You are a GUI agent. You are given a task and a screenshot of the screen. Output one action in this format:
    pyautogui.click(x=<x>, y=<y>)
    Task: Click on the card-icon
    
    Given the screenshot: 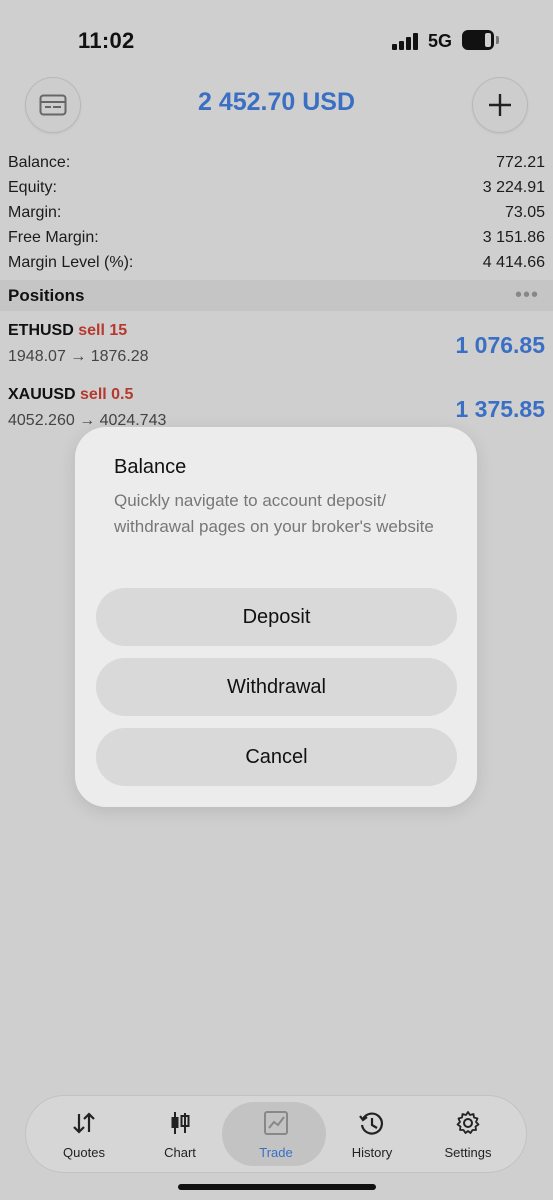 What is the action you would take?
    pyautogui.click(x=53, y=105)
    